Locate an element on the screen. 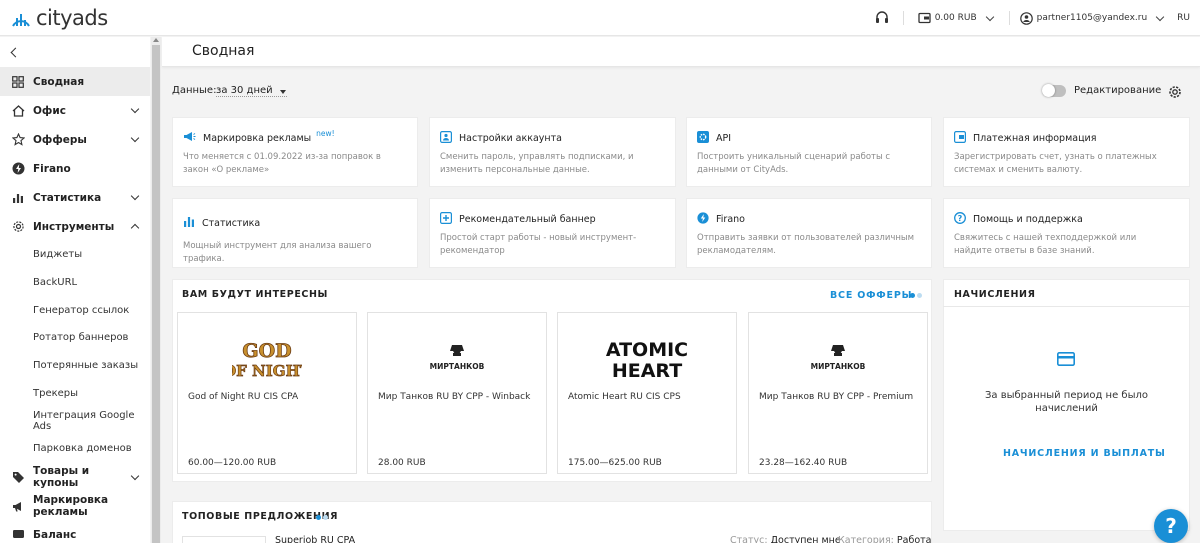 The height and width of the screenshot is (543, 1200). scrollbar-thumb is located at coordinates (156, 294).